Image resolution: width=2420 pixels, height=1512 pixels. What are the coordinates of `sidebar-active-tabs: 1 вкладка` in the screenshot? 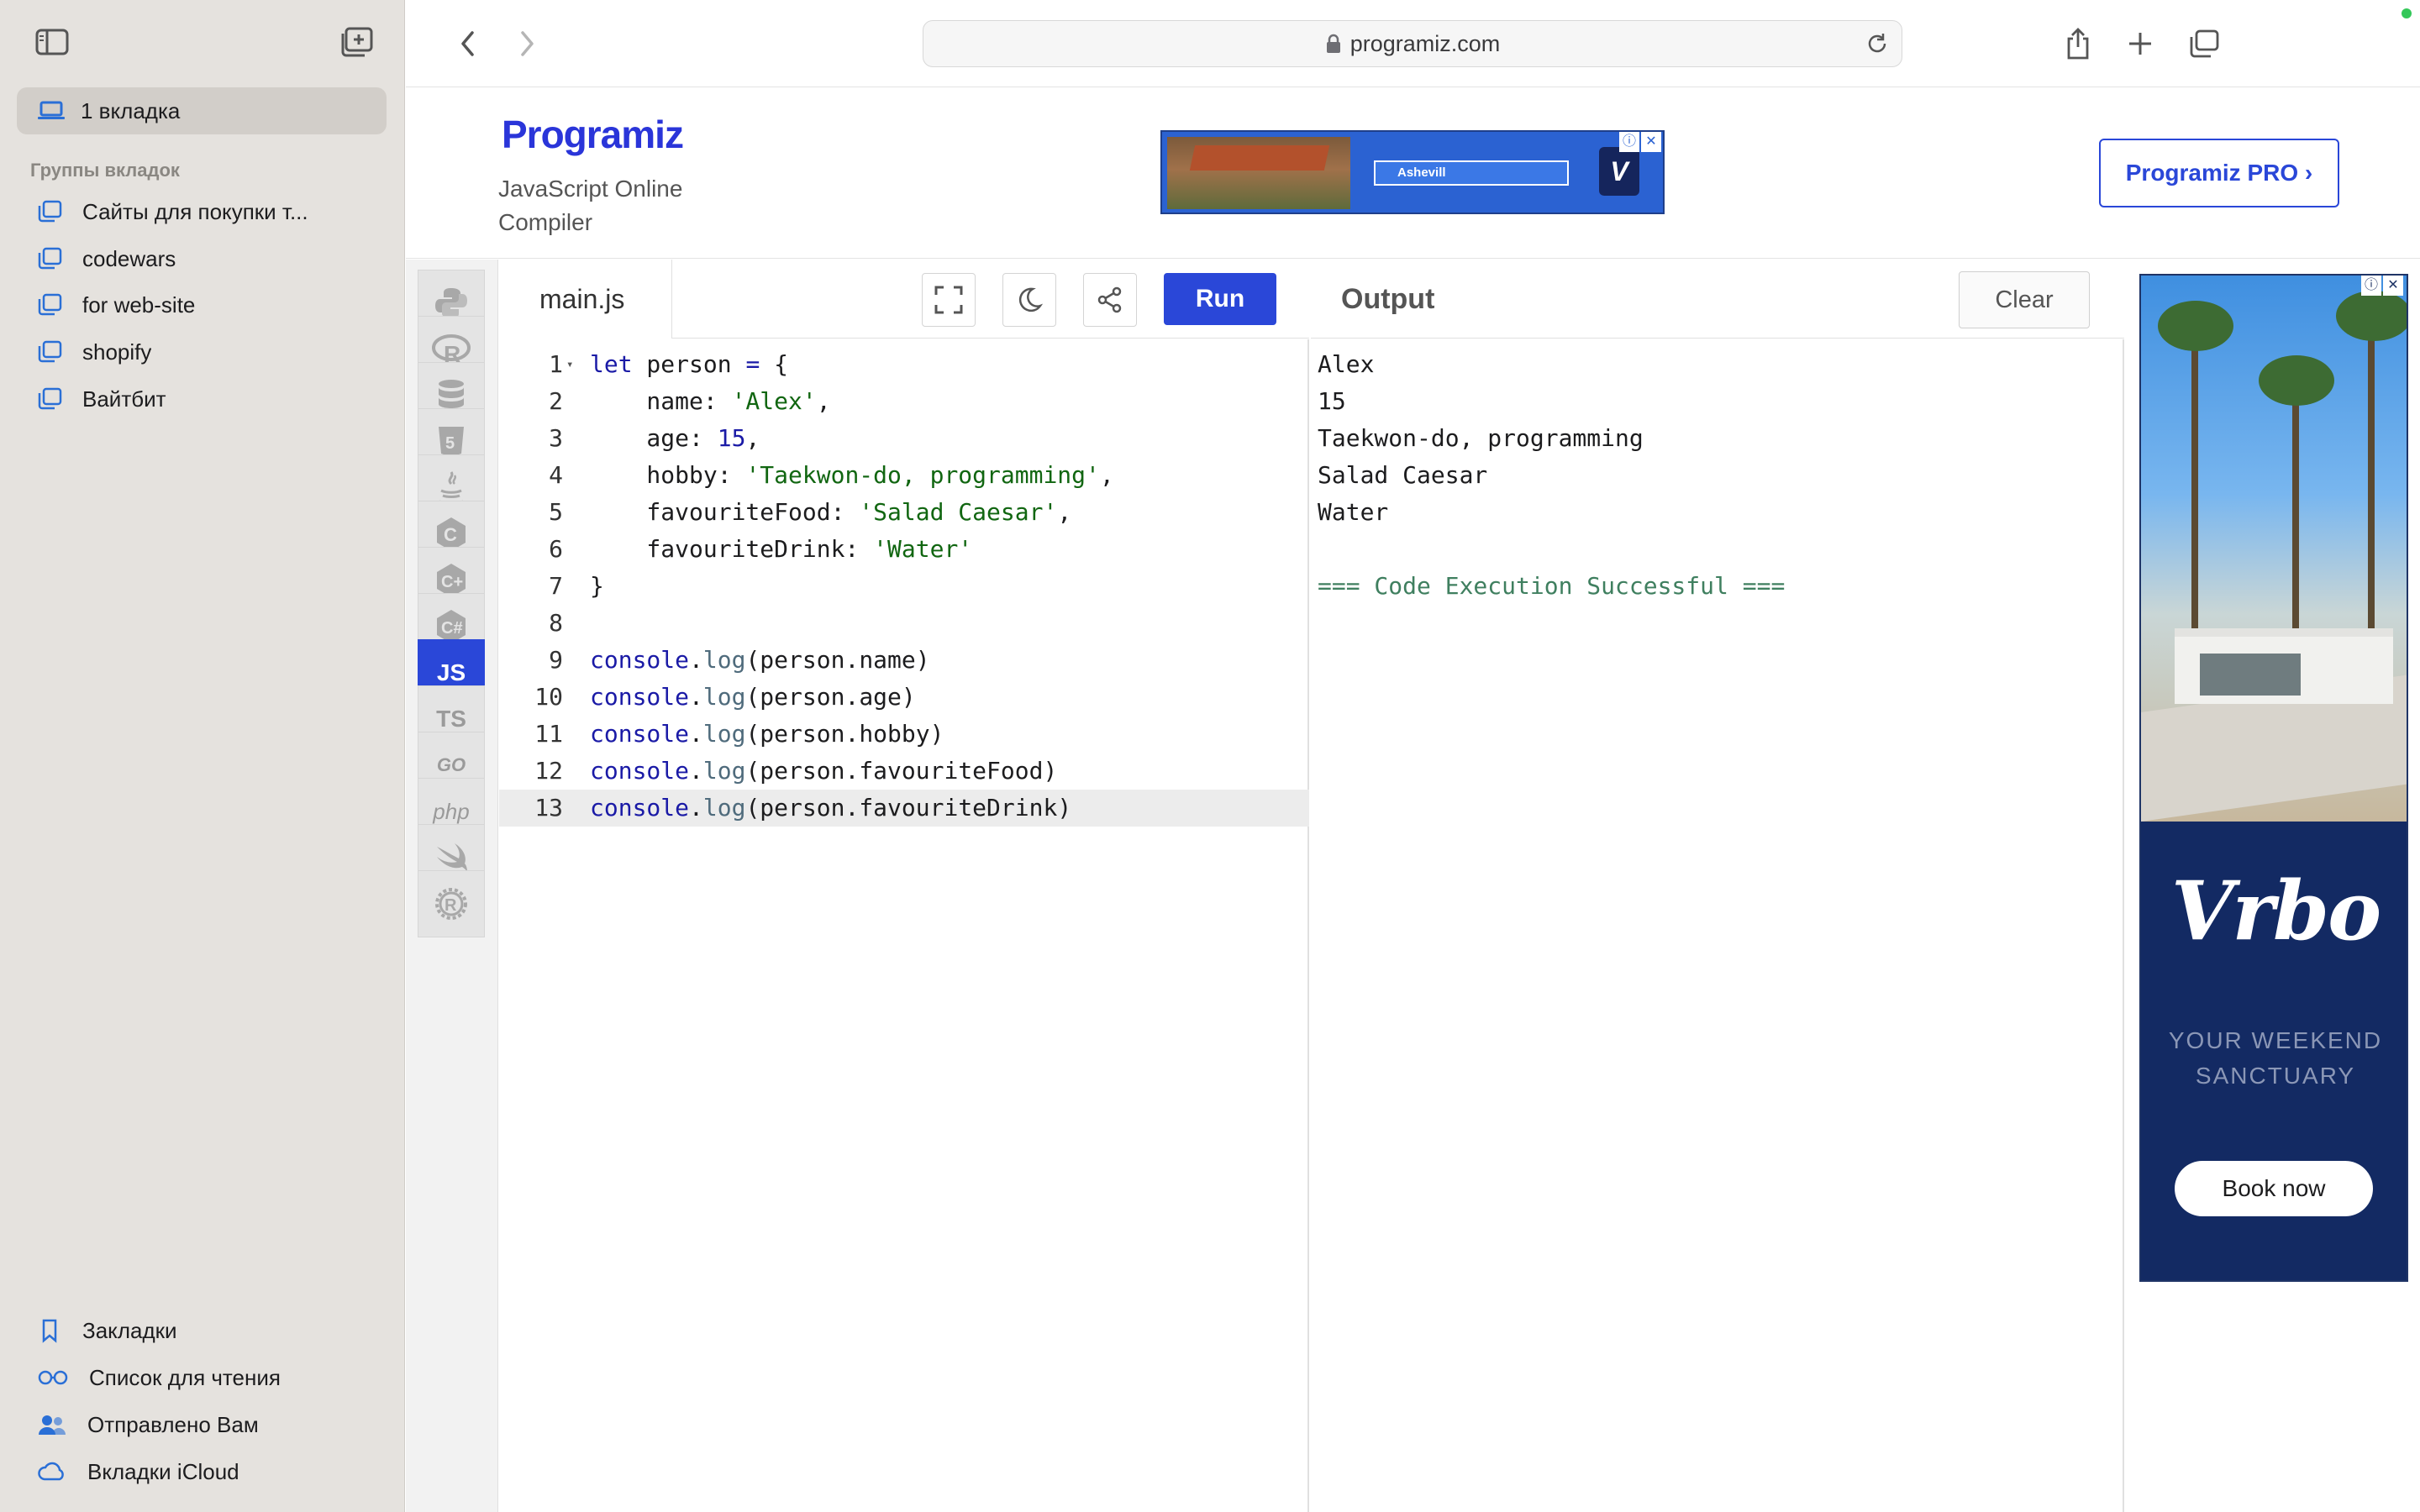 It's located at (202, 110).